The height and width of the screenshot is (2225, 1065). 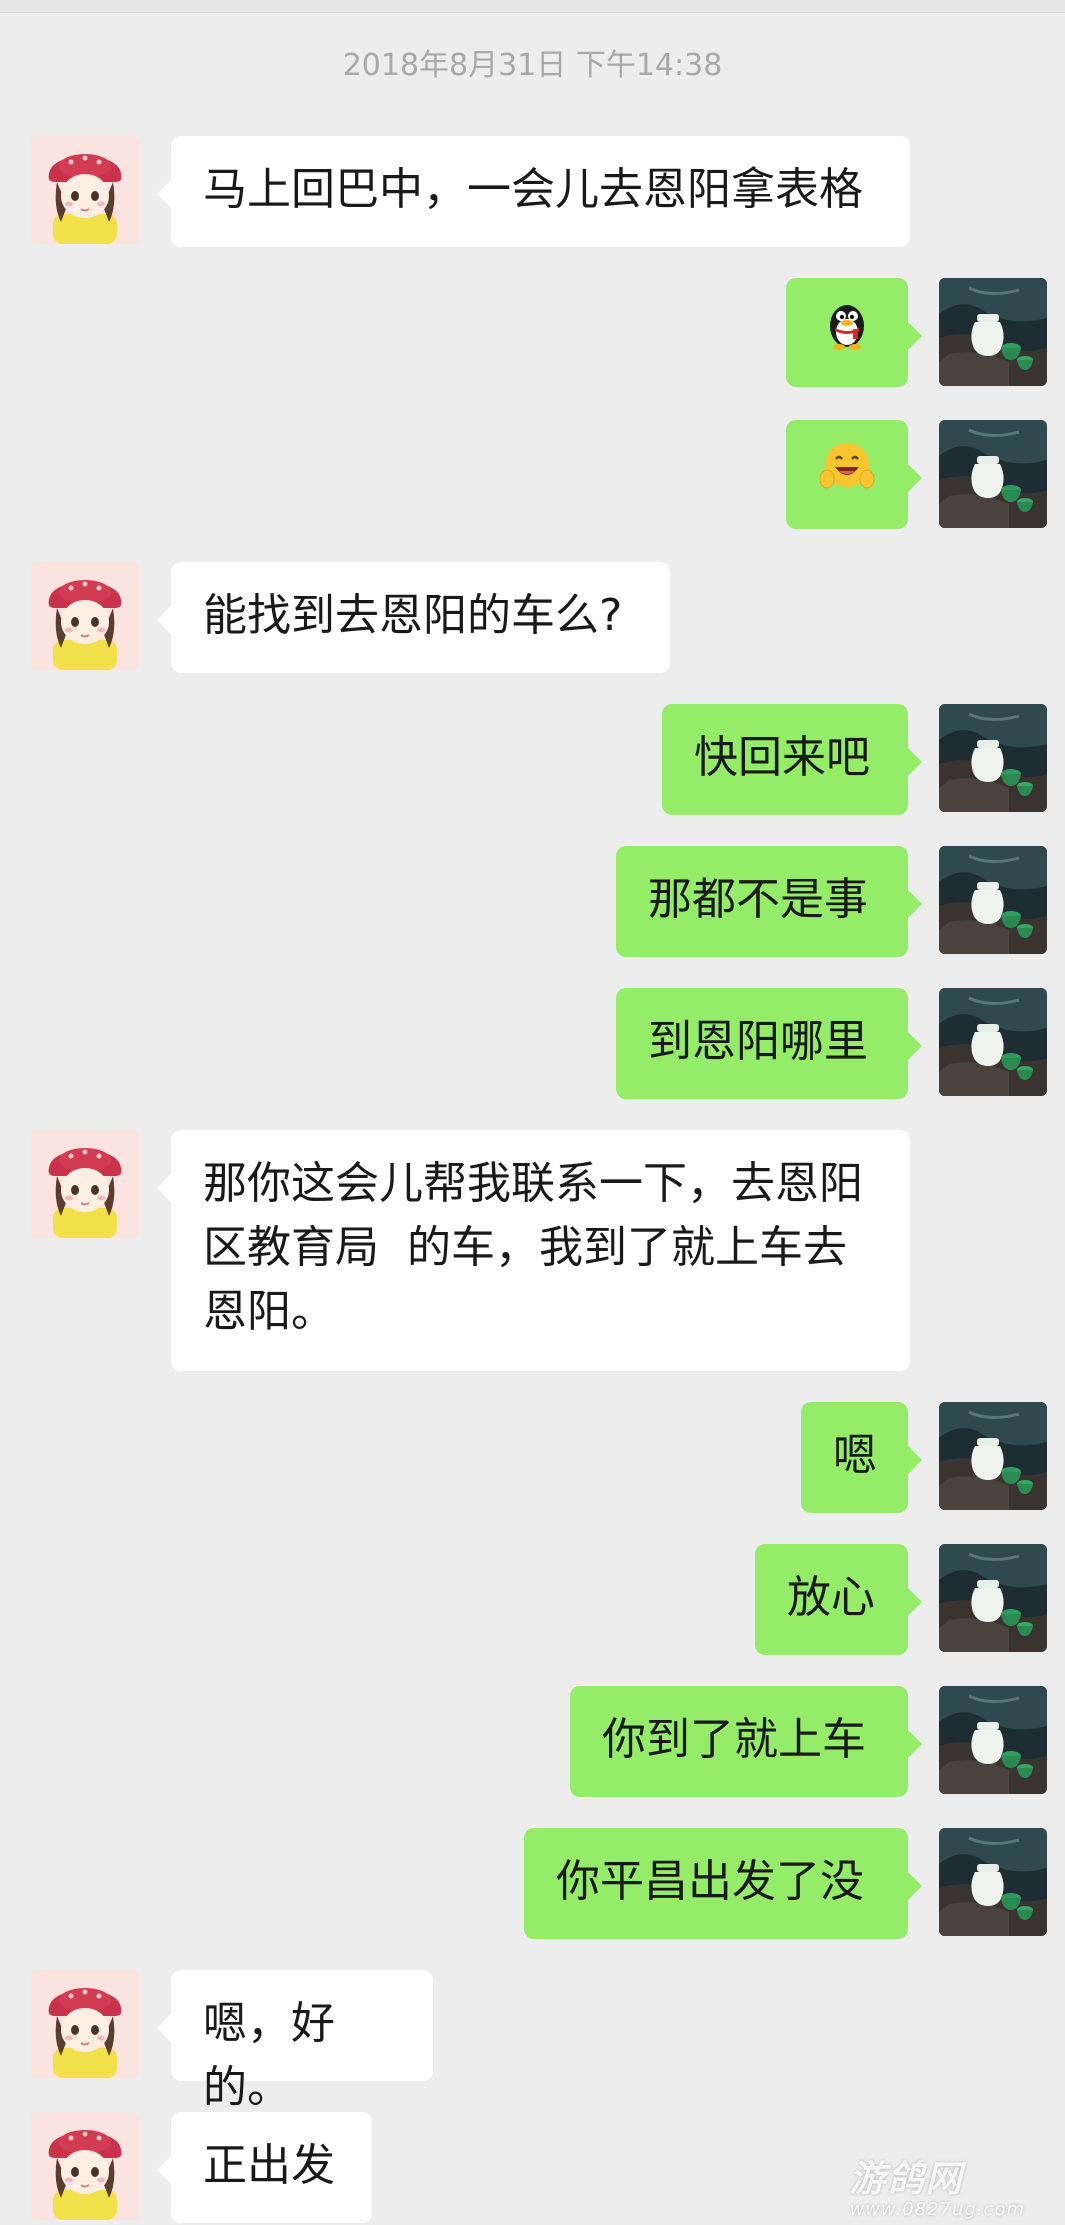 I want to click on message-text: 到恩阳哪里, so click(x=758, y=1041).